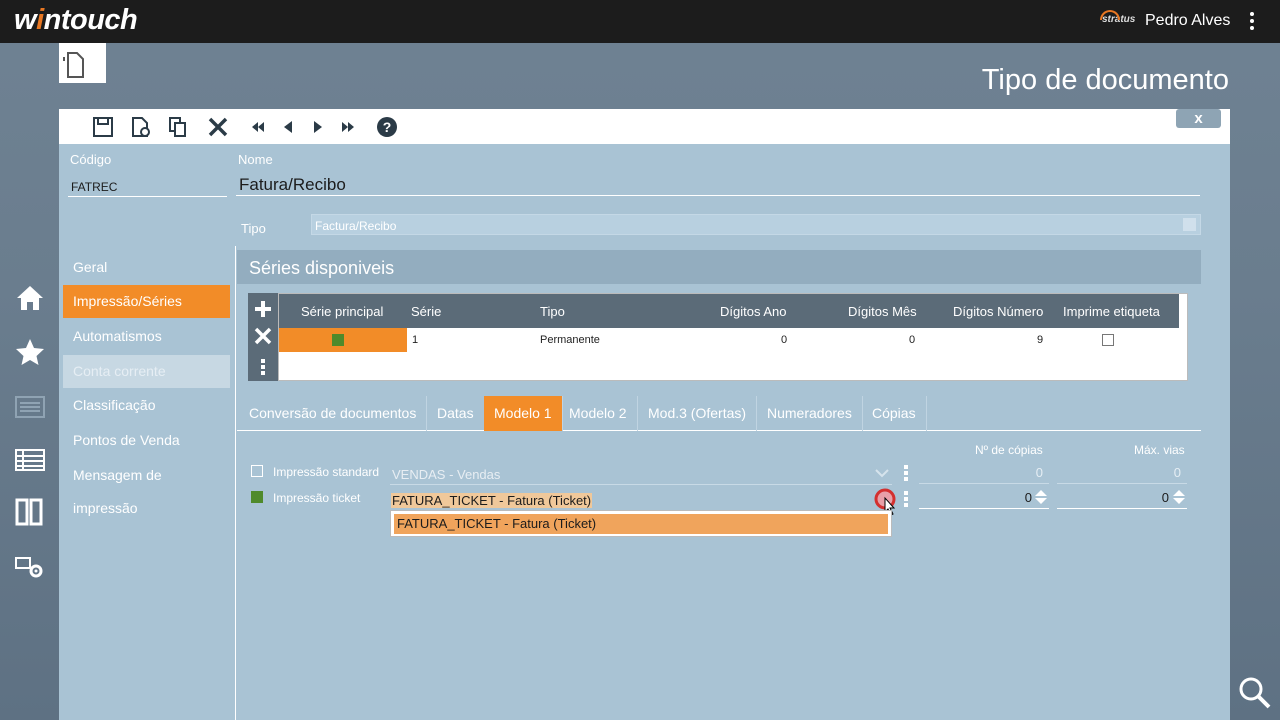 The height and width of the screenshot is (720, 1280). Describe the element at coordinates (1187, 21) in the screenshot. I see `user-name: Pedro Alves` at that location.